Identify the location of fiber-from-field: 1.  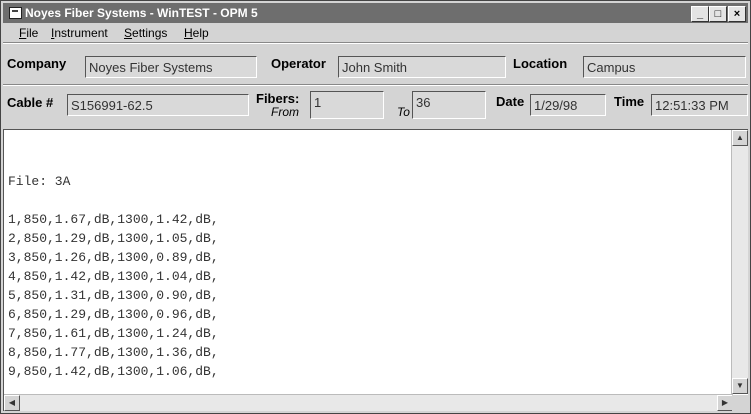
(347, 105).